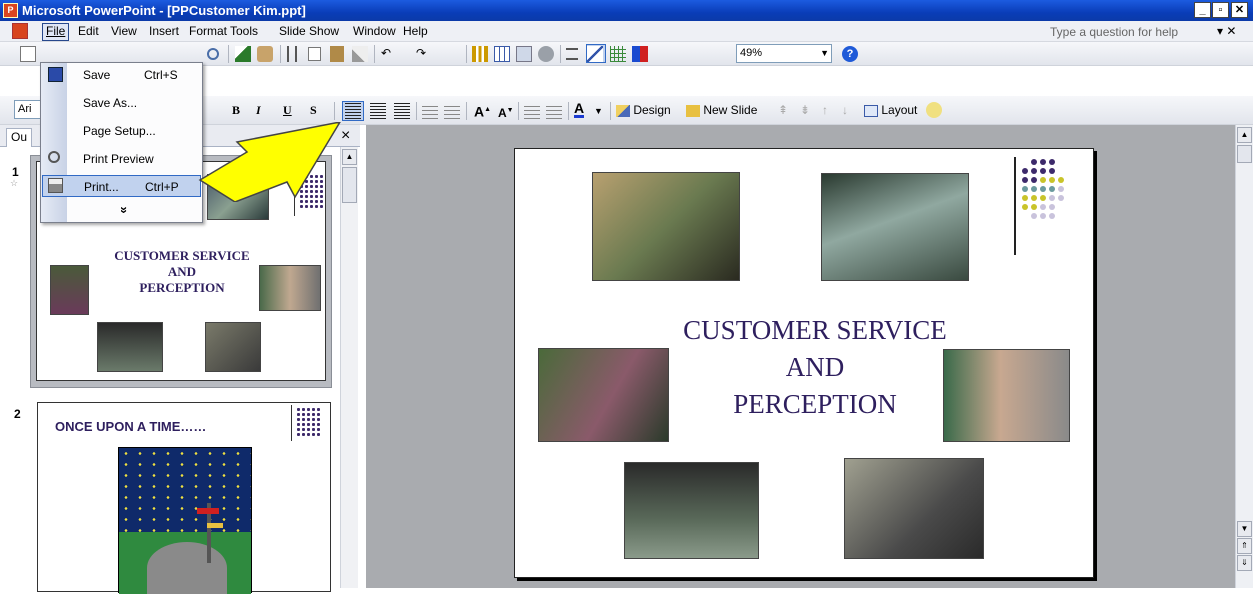  Describe the element at coordinates (10, 10) in the screenshot. I see `powerpoint-app-icon: P` at that location.